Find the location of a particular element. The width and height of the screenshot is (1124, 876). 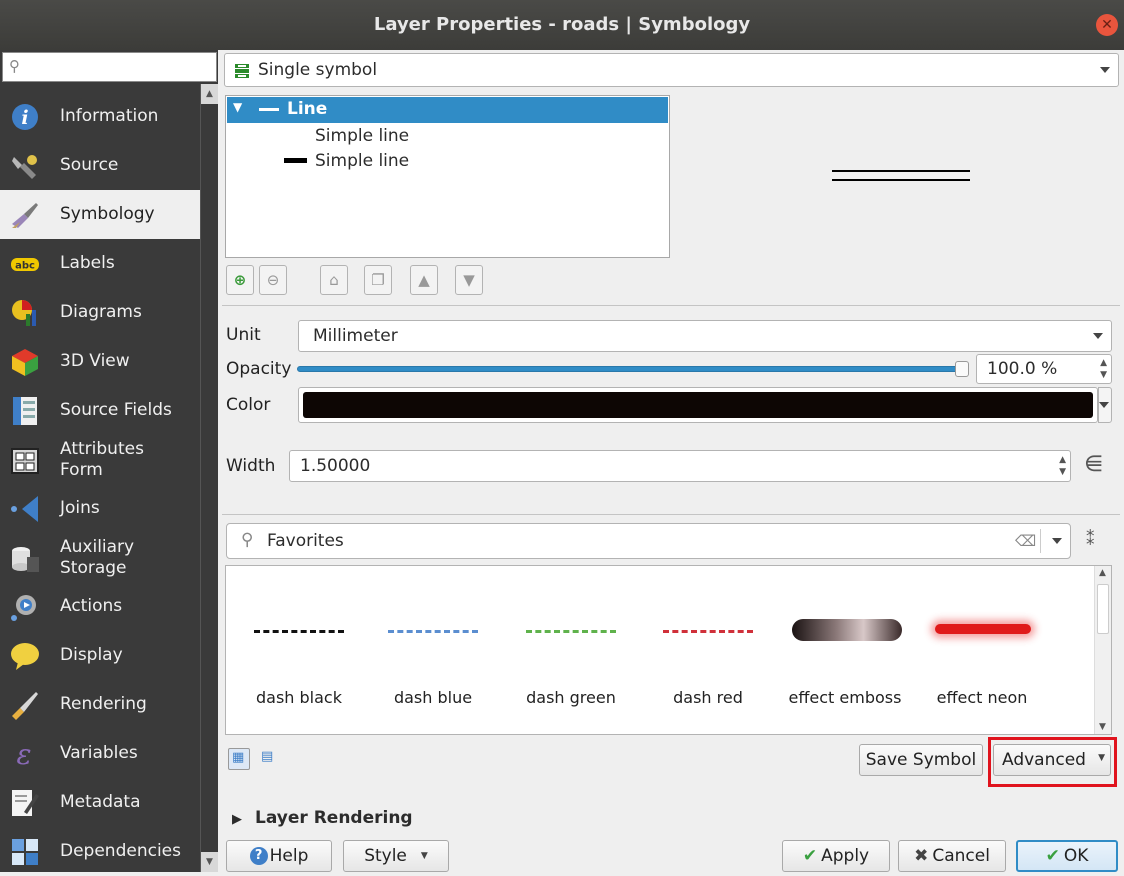

sidebar-item-dependencies: Dependencies is located at coordinates (100, 851).